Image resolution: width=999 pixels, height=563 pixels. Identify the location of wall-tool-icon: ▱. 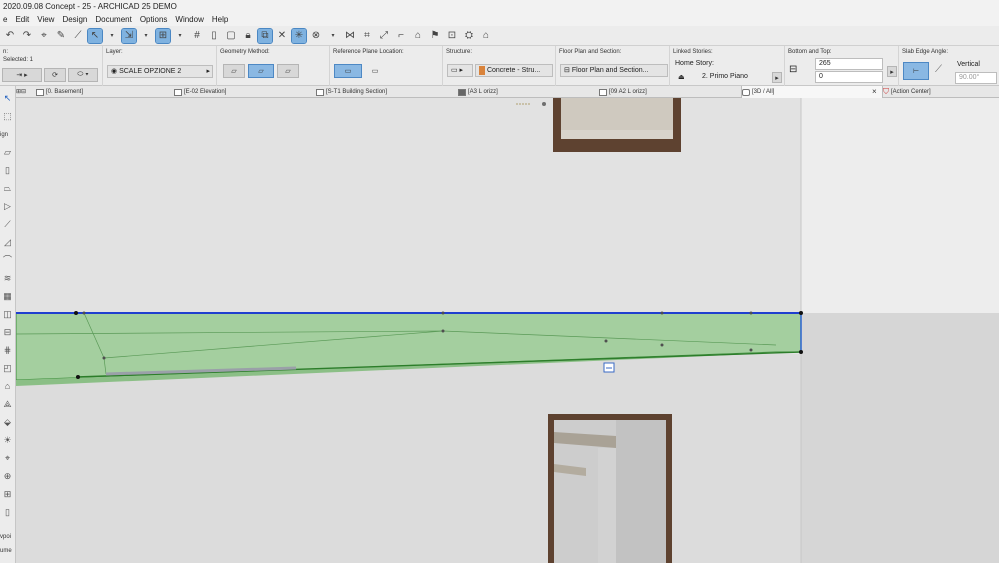
(7, 152).